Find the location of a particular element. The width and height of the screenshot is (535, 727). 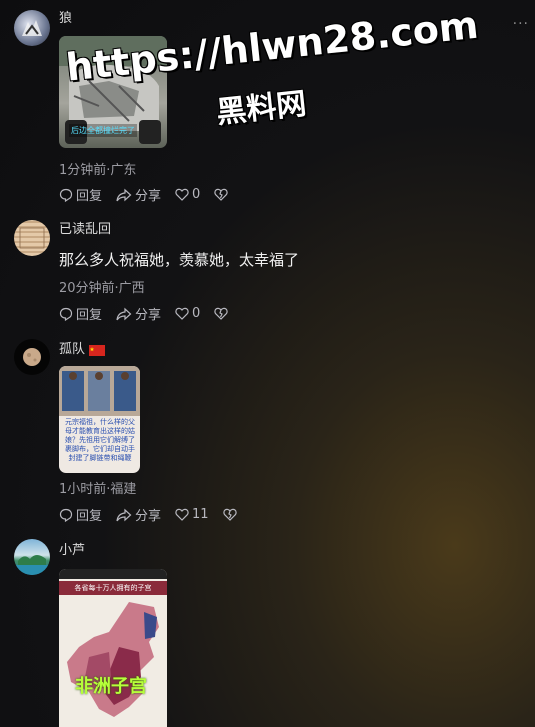

comment-meta: 1分钟前·广东 is located at coordinates (98, 170).